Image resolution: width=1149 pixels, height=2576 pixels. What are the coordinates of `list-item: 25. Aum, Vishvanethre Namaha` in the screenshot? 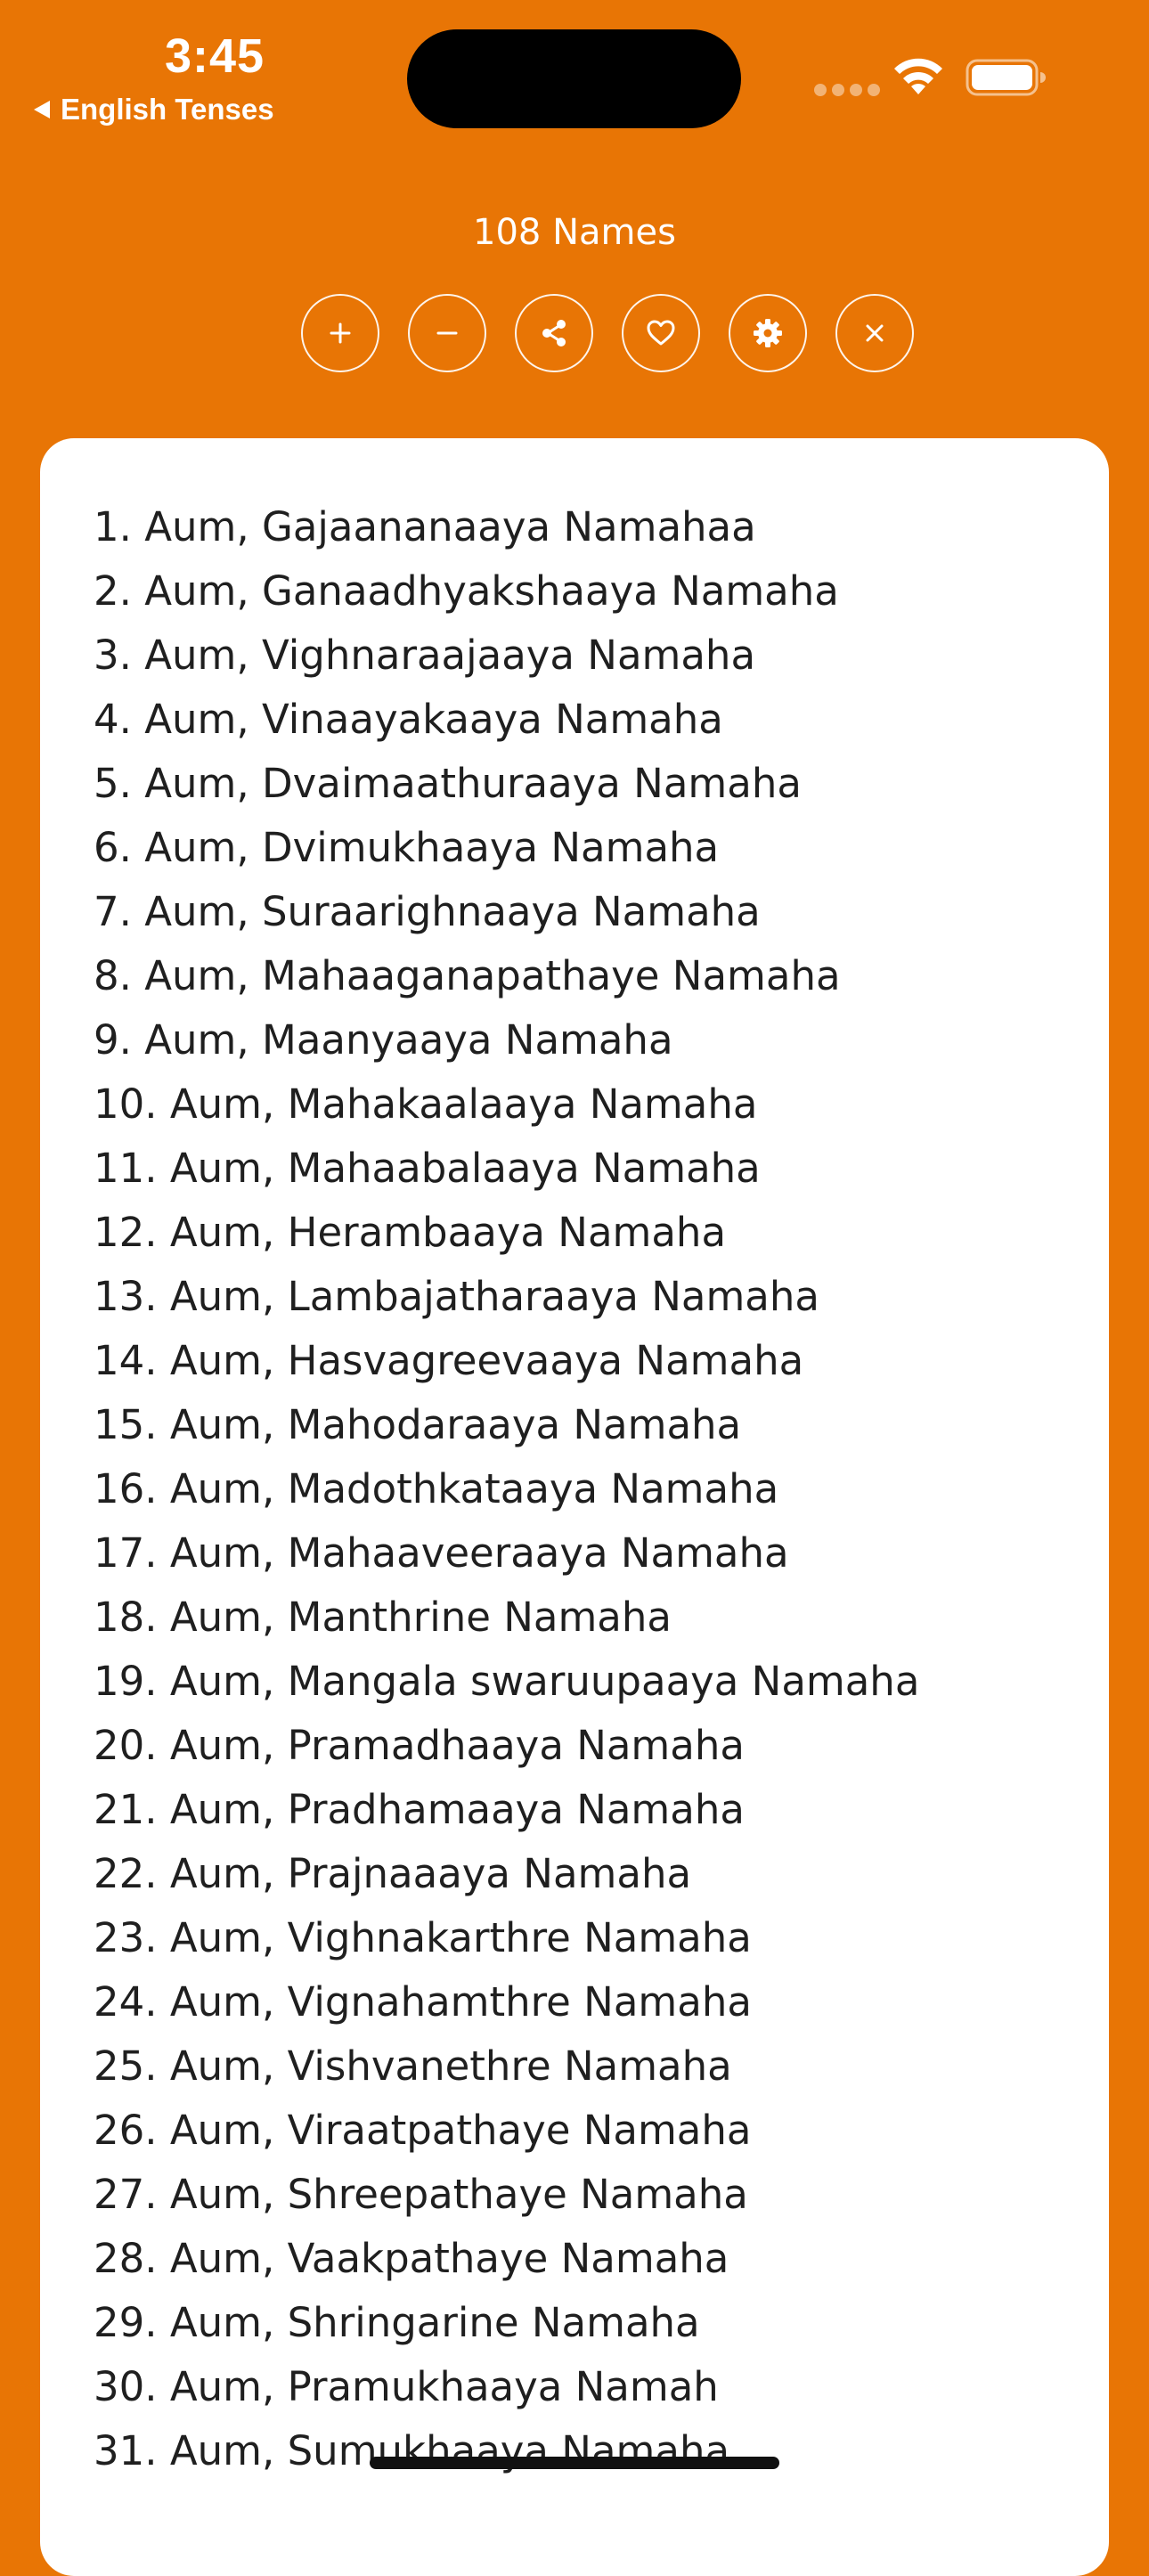 It's located at (413, 2066).